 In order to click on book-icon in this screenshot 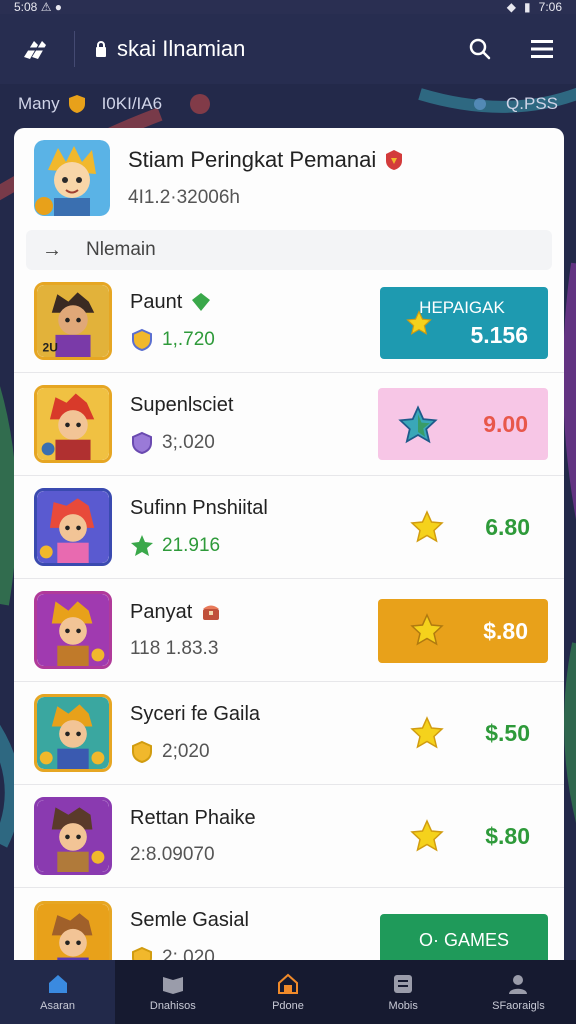, I will do `click(172, 985)`.